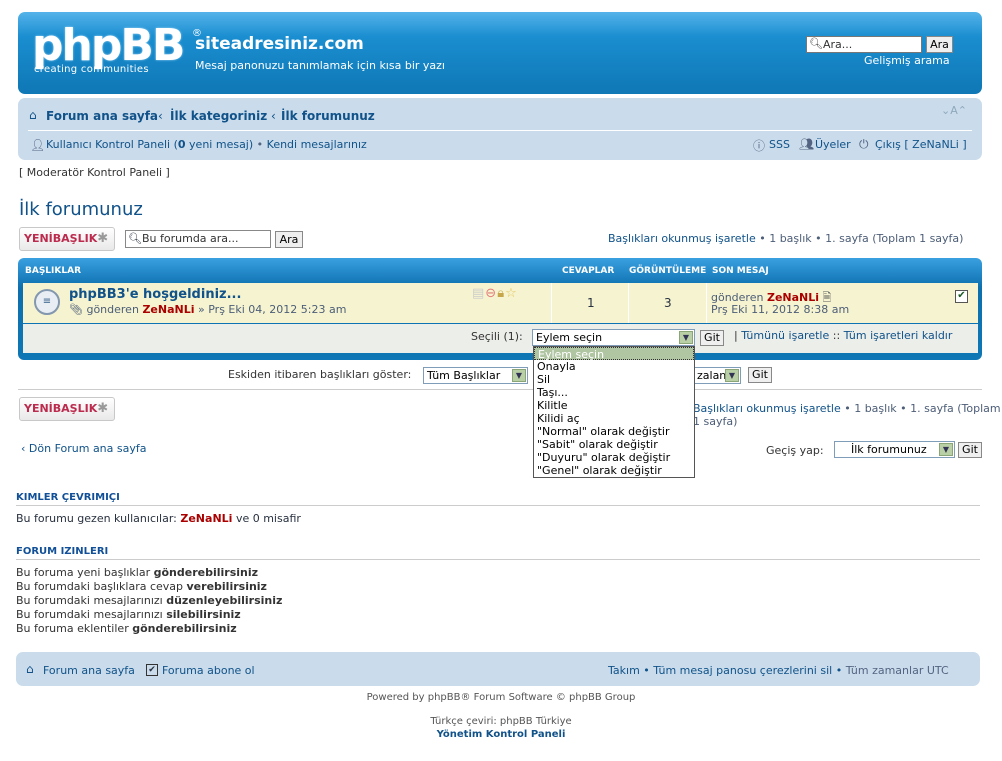 The width and height of the screenshot is (1002, 761). What do you see at coordinates (614, 470) in the screenshot?
I see `dropdown-option: "Genel" olarak değiştir` at bounding box center [614, 470].